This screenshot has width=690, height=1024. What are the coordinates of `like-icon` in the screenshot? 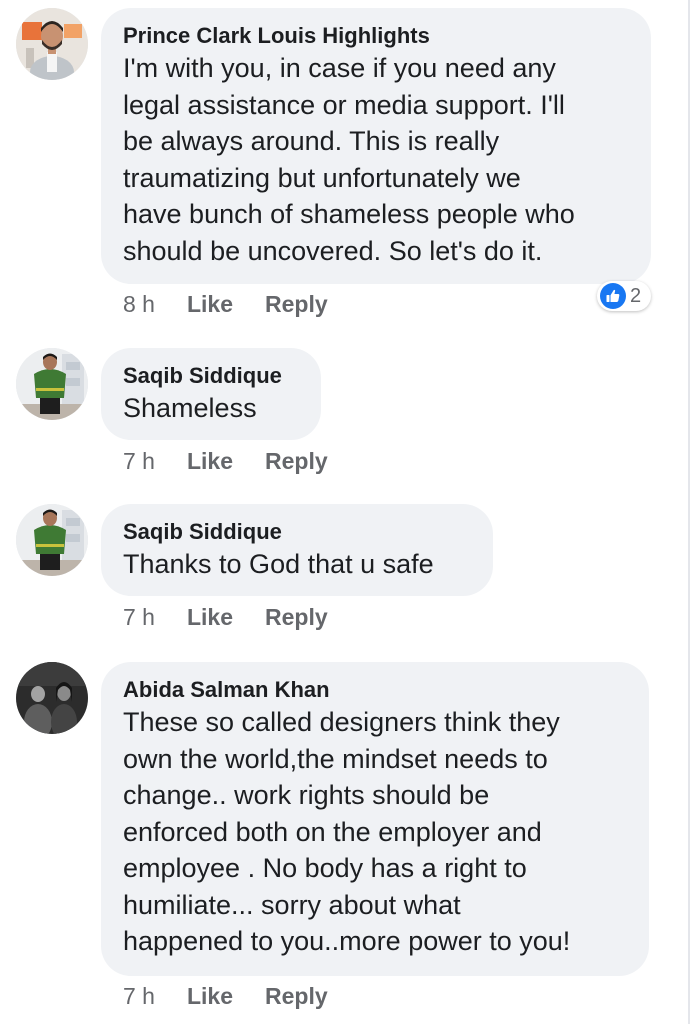 It's located at (613, 296).